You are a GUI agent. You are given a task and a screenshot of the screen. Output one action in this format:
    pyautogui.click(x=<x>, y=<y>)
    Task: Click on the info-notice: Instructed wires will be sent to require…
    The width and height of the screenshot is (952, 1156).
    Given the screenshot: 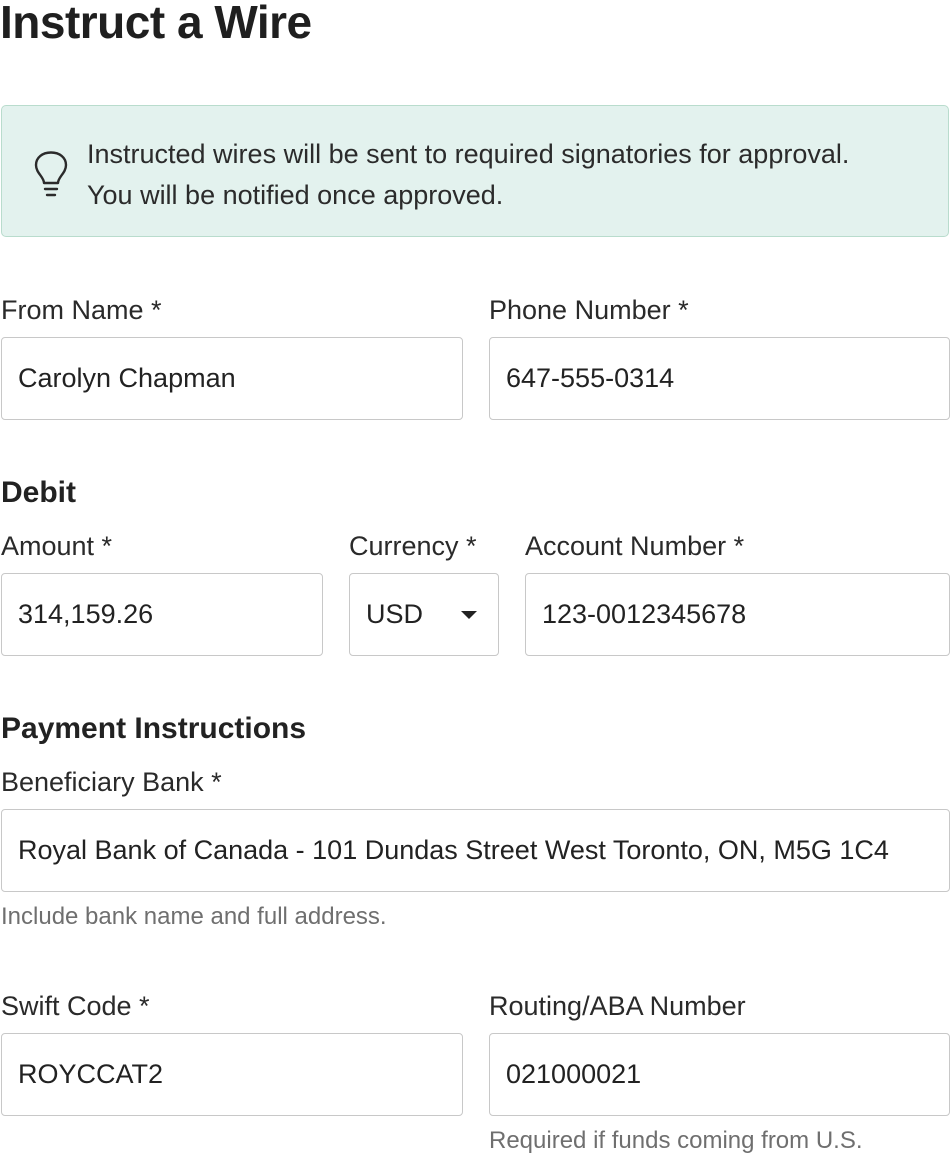 What is the action you would take?
    pyautogui.click(x=475, y=171)
    